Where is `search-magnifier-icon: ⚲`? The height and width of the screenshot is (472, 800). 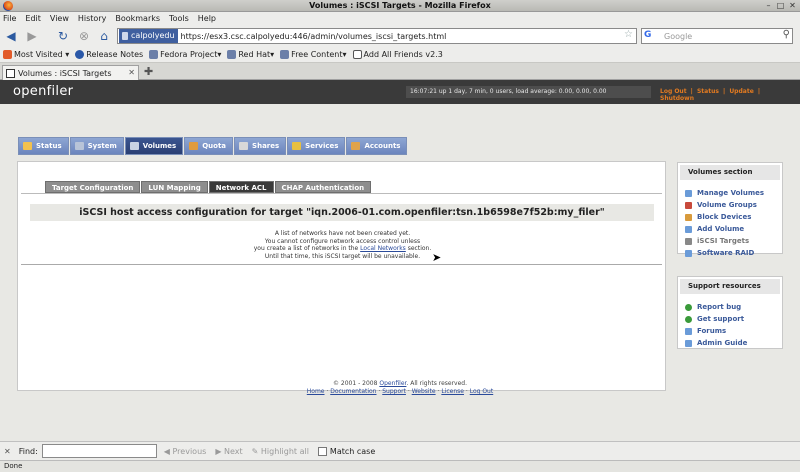 search-magnifier-icon: ⚲ is located at coordinates (786, 34).